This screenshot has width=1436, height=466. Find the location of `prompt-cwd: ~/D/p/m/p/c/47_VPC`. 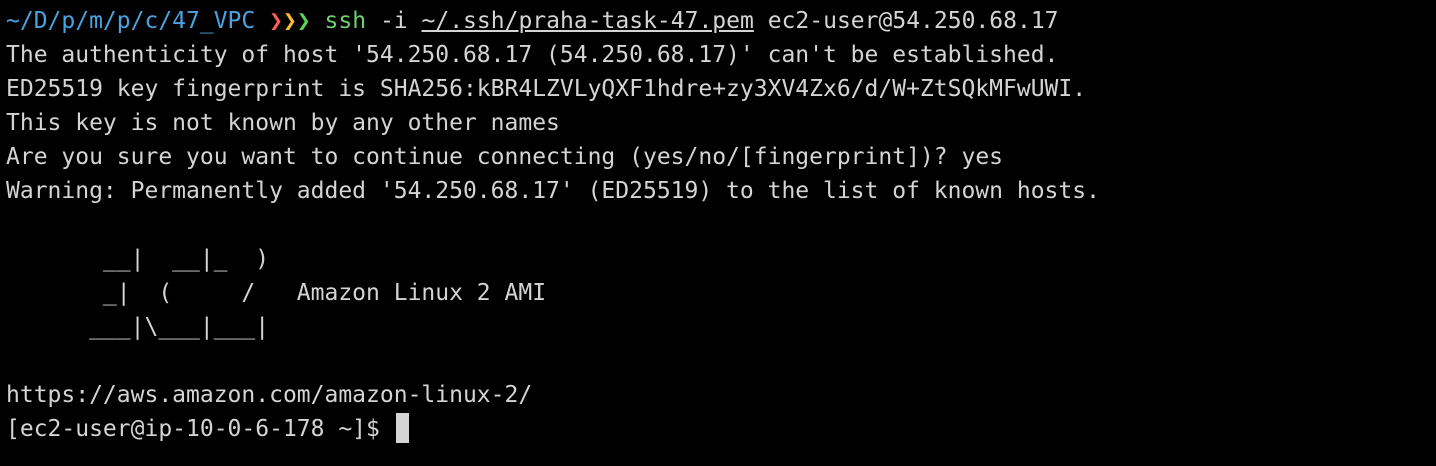

prompt-cwd: ~/D/p/m/p/c/47_VPC is located at coordinates (131, 21).